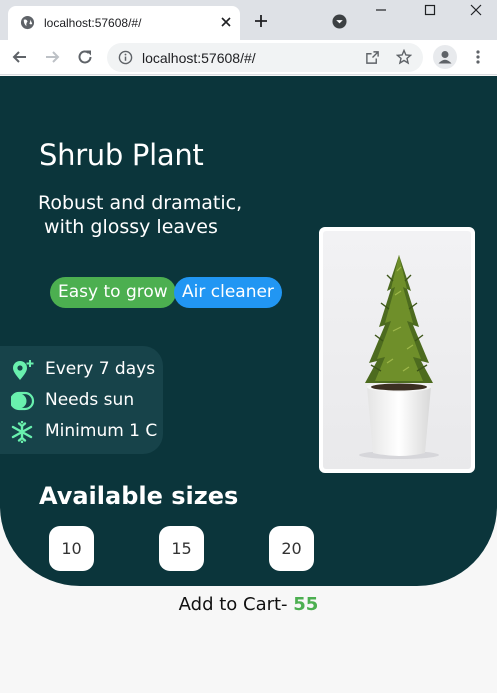 The width and height of the screenshot is (497, 693). I want to click on care-info-card: Every 7 days Needs sun Minimum 1 C, so click(81, 400).